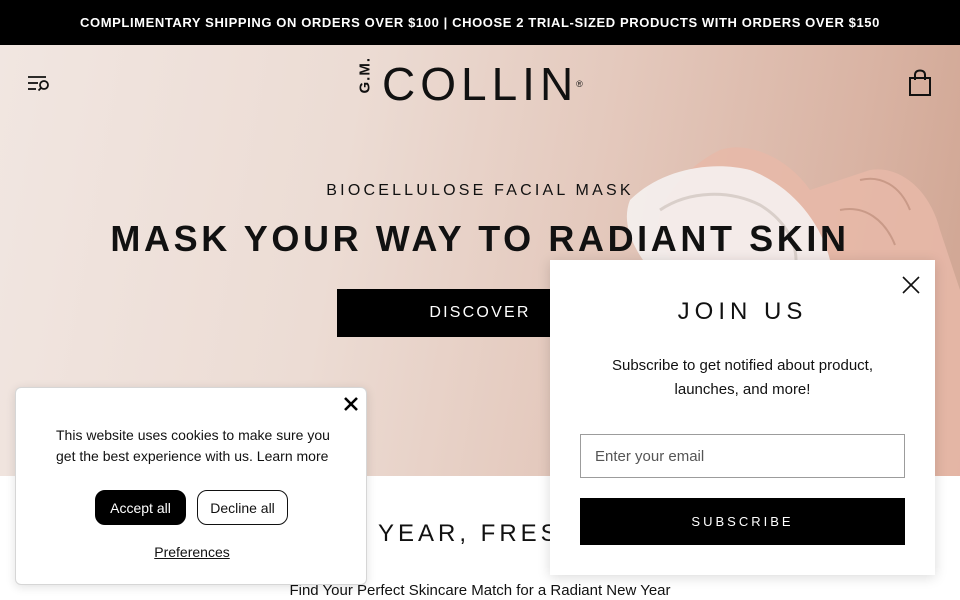  I want to click on accept-all-button: Accept all, so click(140, 507).